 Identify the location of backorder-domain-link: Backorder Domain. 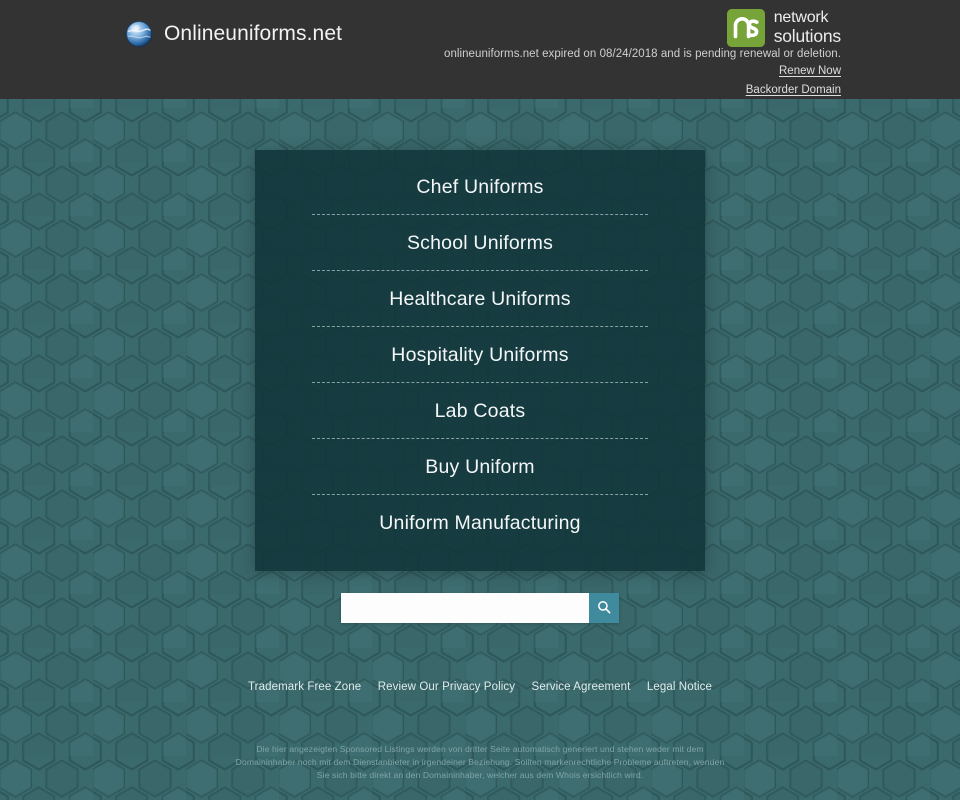
(471, 90).